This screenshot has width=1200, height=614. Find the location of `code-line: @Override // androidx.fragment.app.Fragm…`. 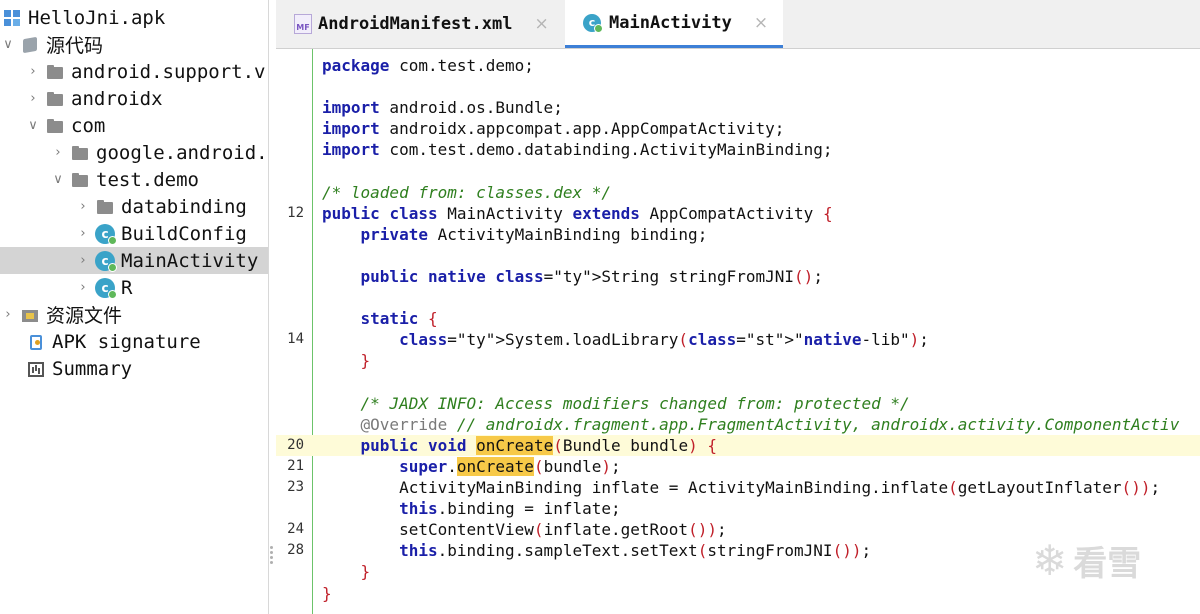

code-line: @Override // androidx.fragment.app.Fragm… is located at coordinates (738, 424).